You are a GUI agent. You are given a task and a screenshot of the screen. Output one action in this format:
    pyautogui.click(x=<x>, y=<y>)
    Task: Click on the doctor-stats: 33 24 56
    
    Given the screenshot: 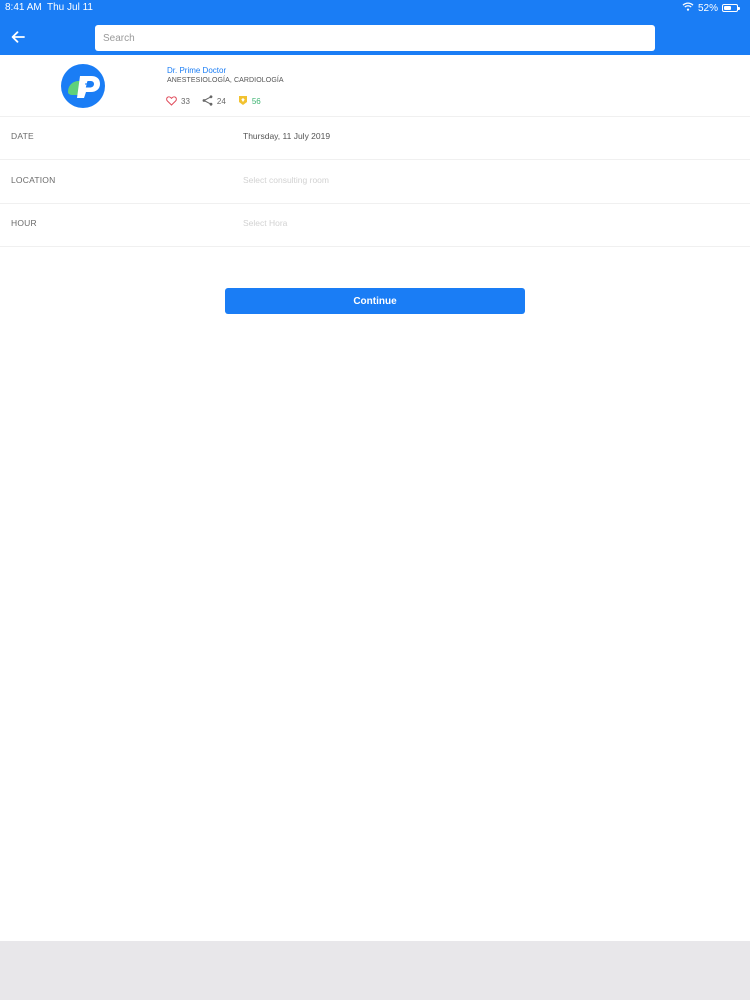 What is the action you would take?
    pyautogui.click(x=219, y=101)
    